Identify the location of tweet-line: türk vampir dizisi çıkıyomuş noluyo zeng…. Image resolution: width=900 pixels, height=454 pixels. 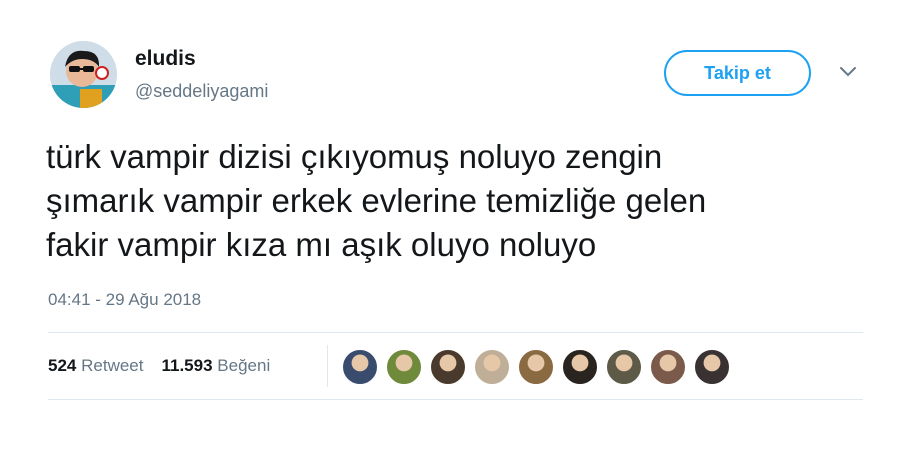
(354, 156).